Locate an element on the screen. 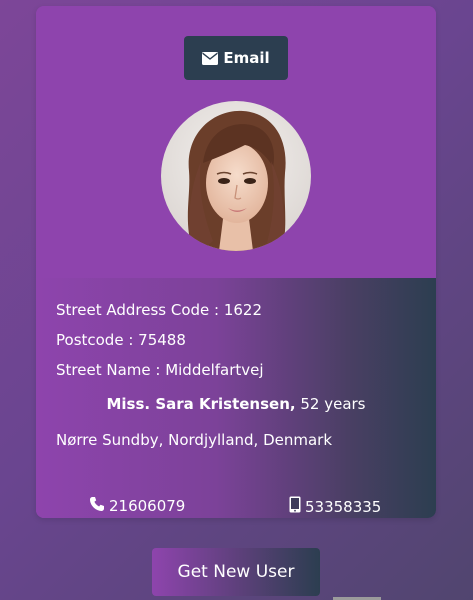 This screenshot has height=600, width=473. user-name: Miss. Sara Kristensen, is located at coordinates (201, 404).